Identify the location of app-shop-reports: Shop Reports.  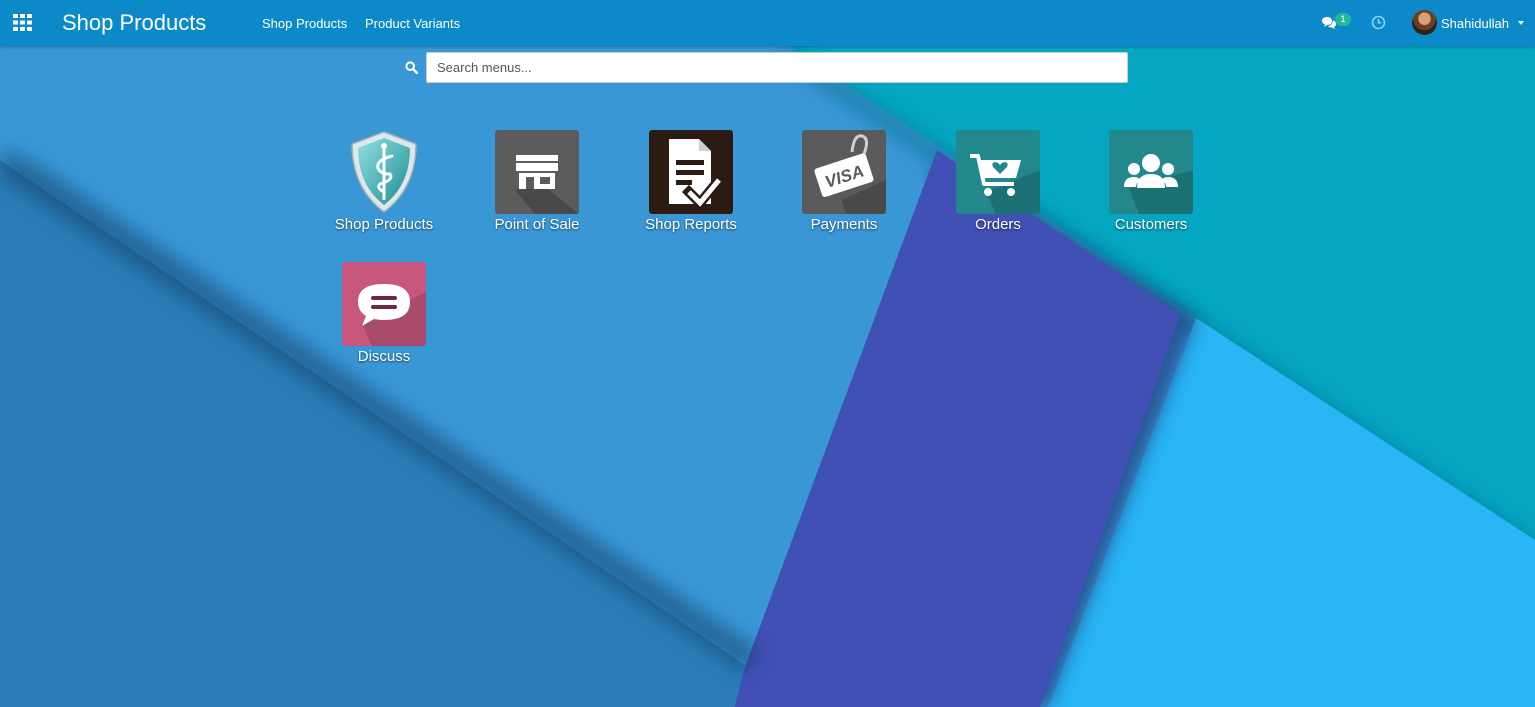
(691, 189).